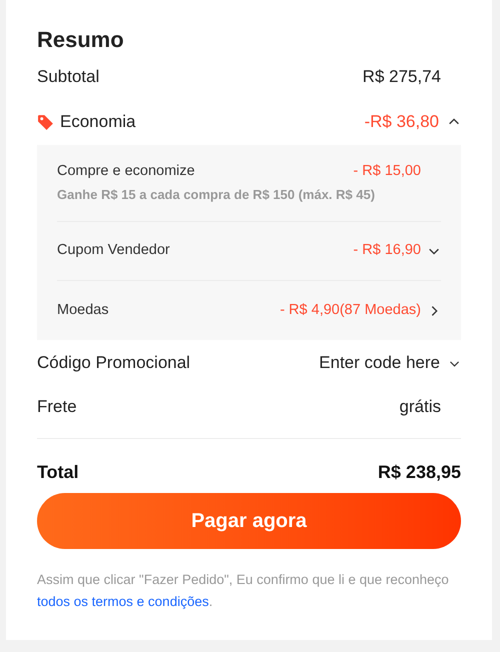 This screenshot has height=652, width=500. I want to click on discount-label: Compre e economize, so click(126, 171).